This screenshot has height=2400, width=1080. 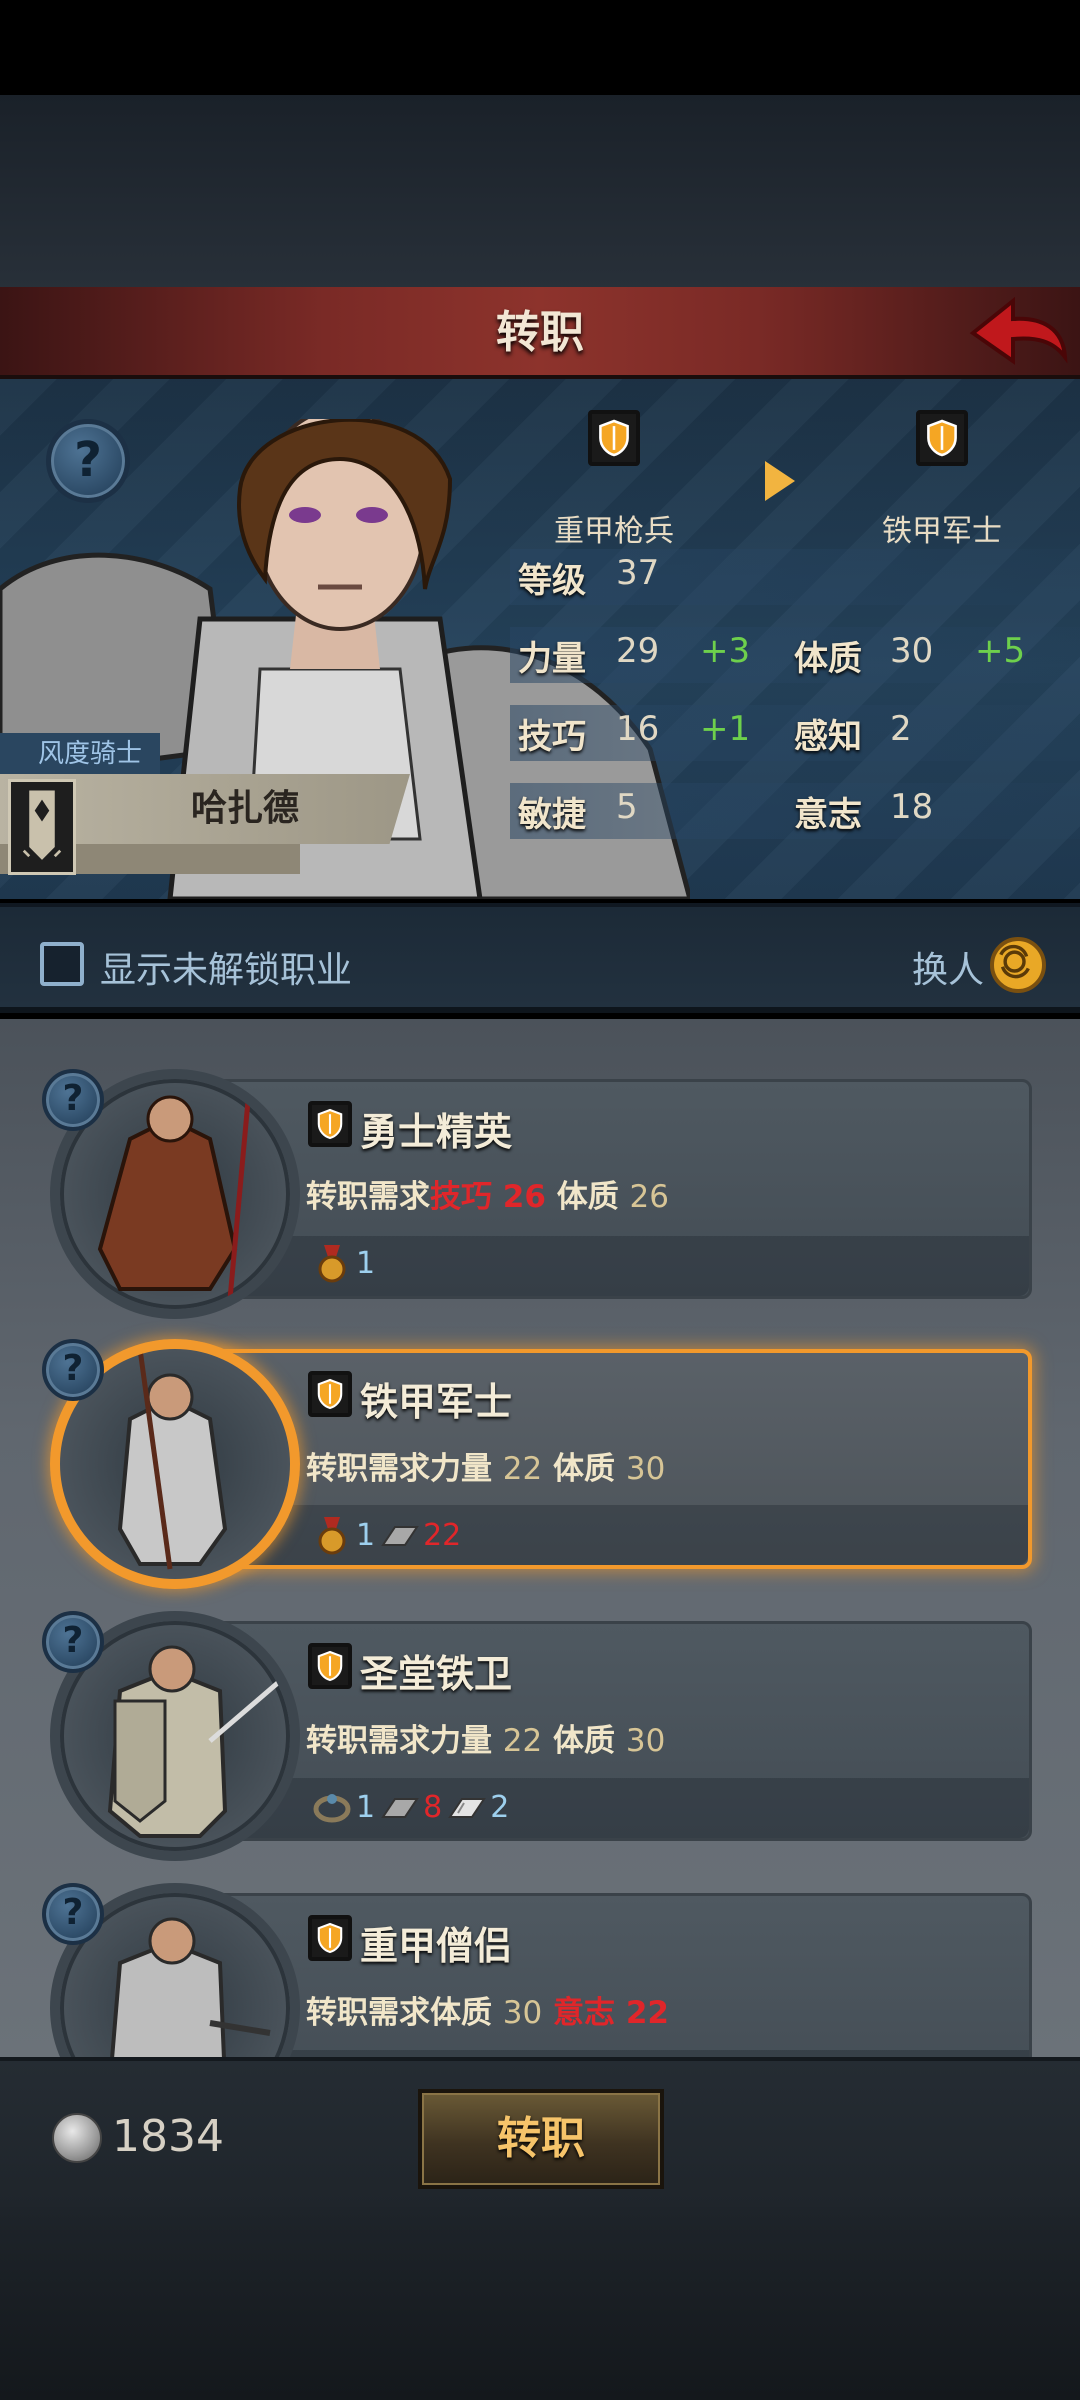 What do you see at coordinates (436, 1132) in the screenshot?
I see `job-title-1: 勇士精英` at bounding box center [436, 1132].